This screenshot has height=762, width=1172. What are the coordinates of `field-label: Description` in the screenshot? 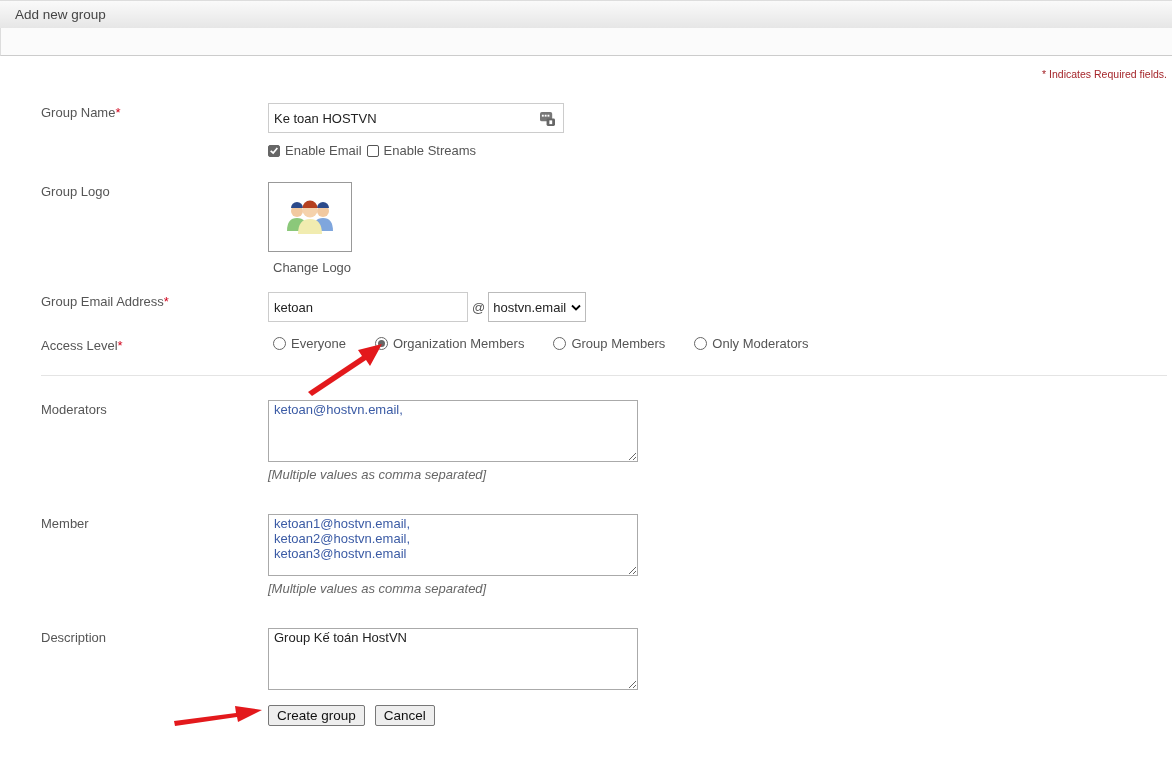 It's located at (74, 638).